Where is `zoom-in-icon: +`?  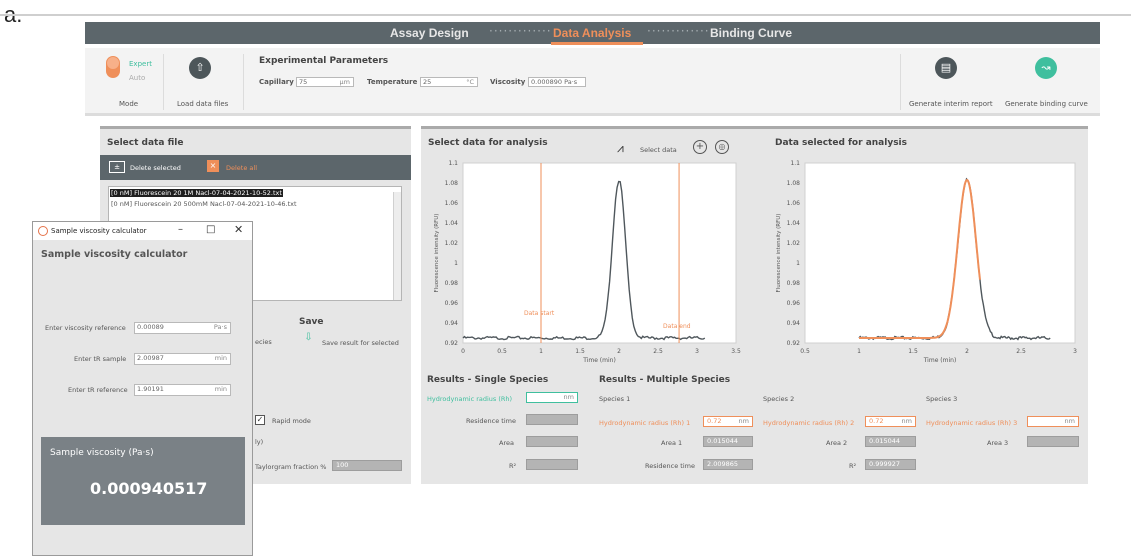
zoom-in-icon: + is located at coordinates (700, 147).